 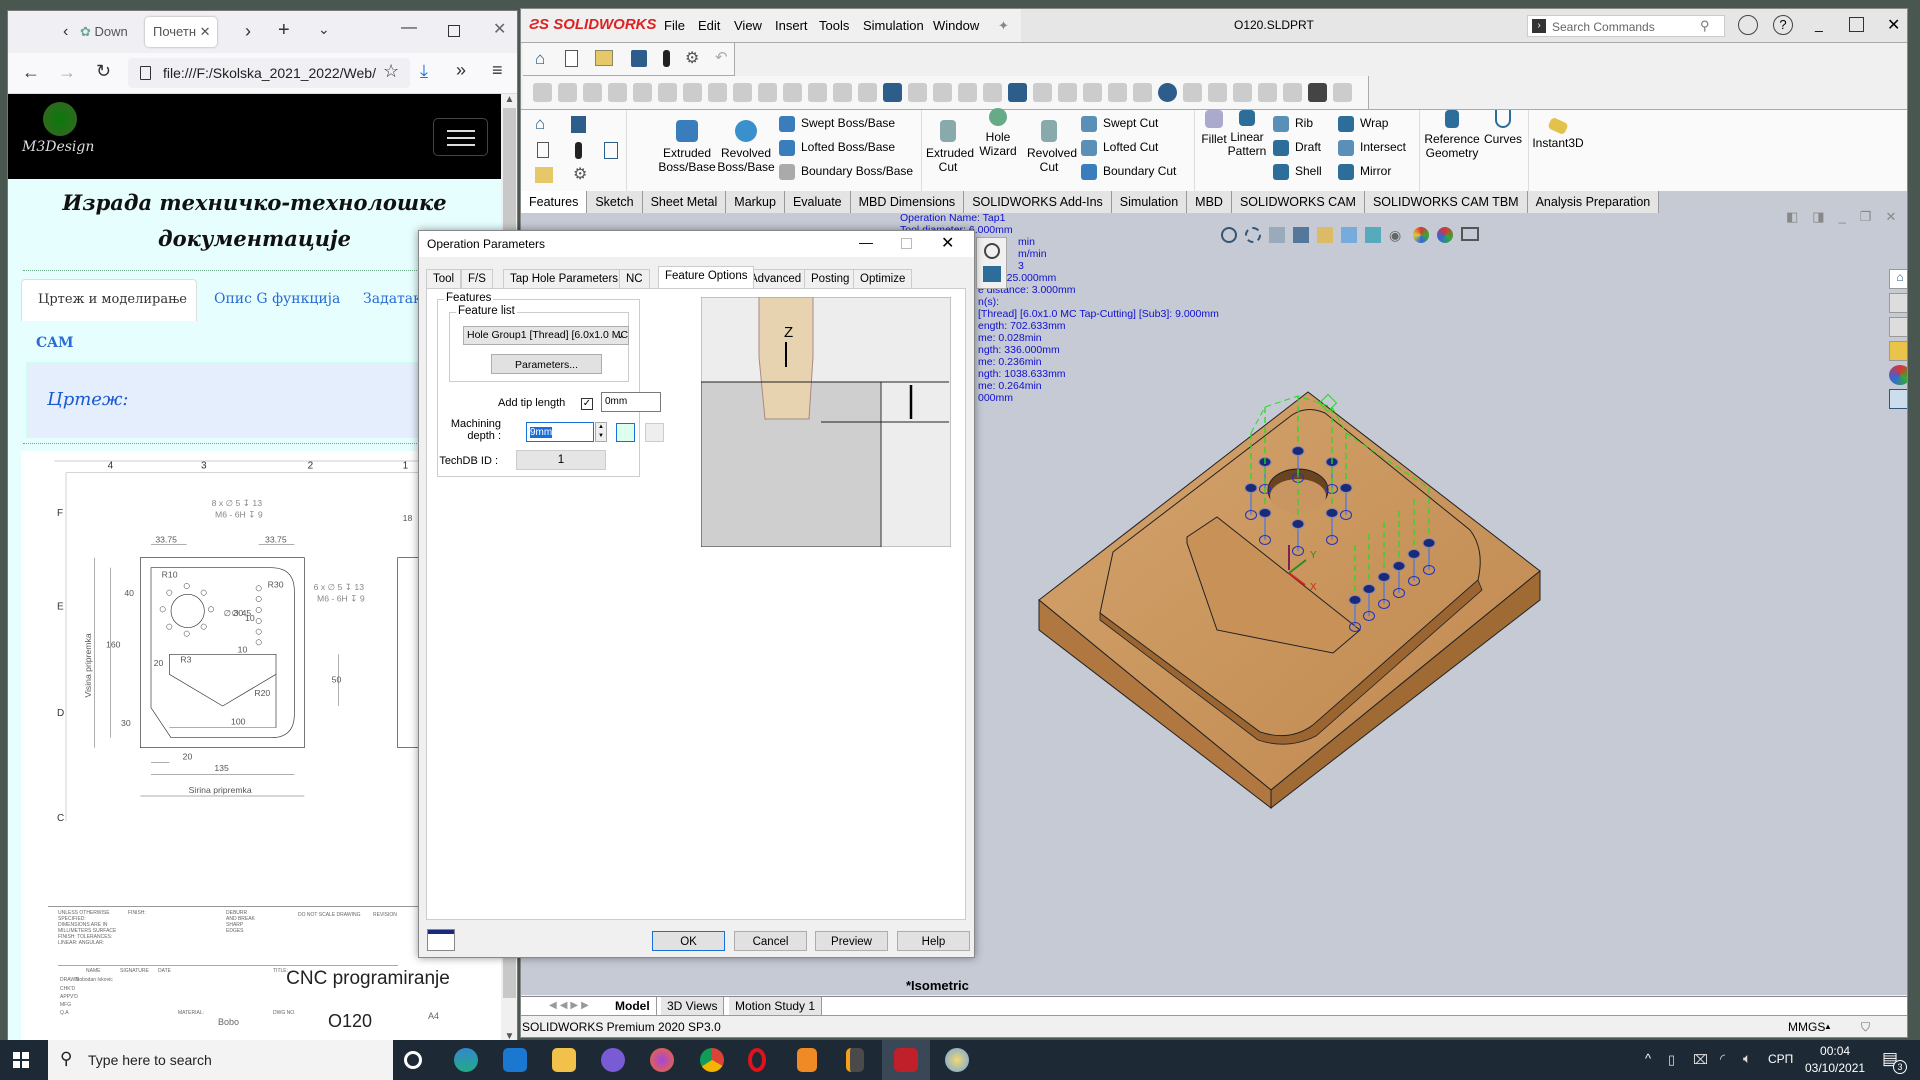 What do you see at coordinates (712, 1060) in the screenshot?
I see `chrome-icon` at bounding box center [712, 1060].